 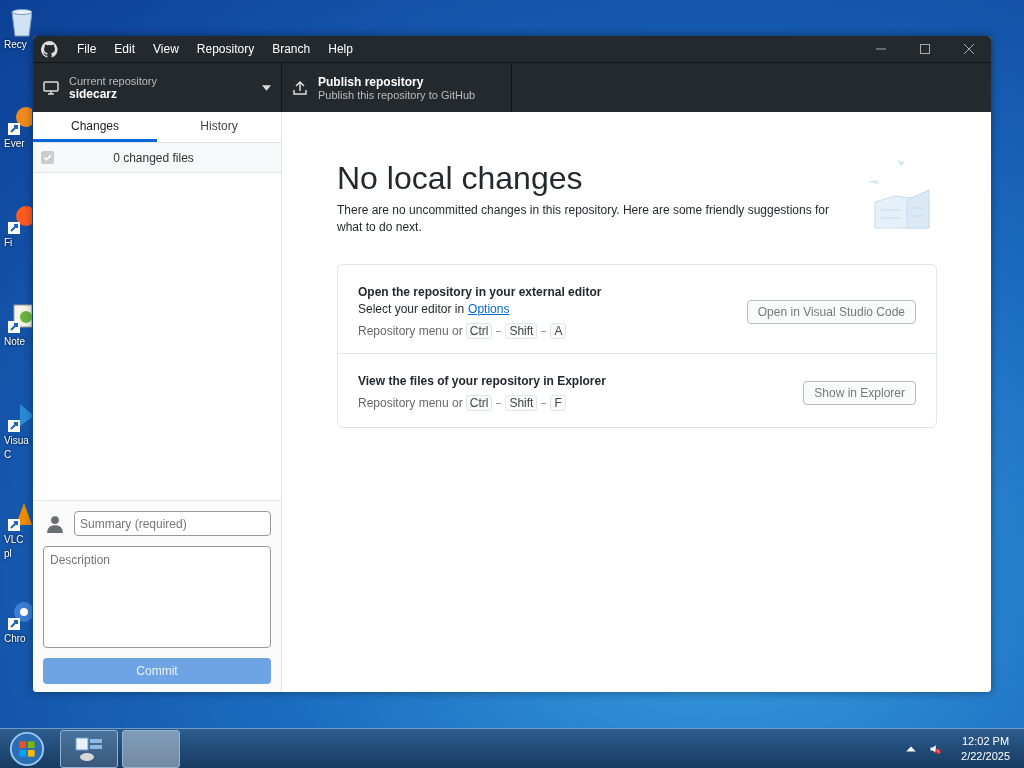 I want to click on menu-item: View, so click(x=166, y=49).